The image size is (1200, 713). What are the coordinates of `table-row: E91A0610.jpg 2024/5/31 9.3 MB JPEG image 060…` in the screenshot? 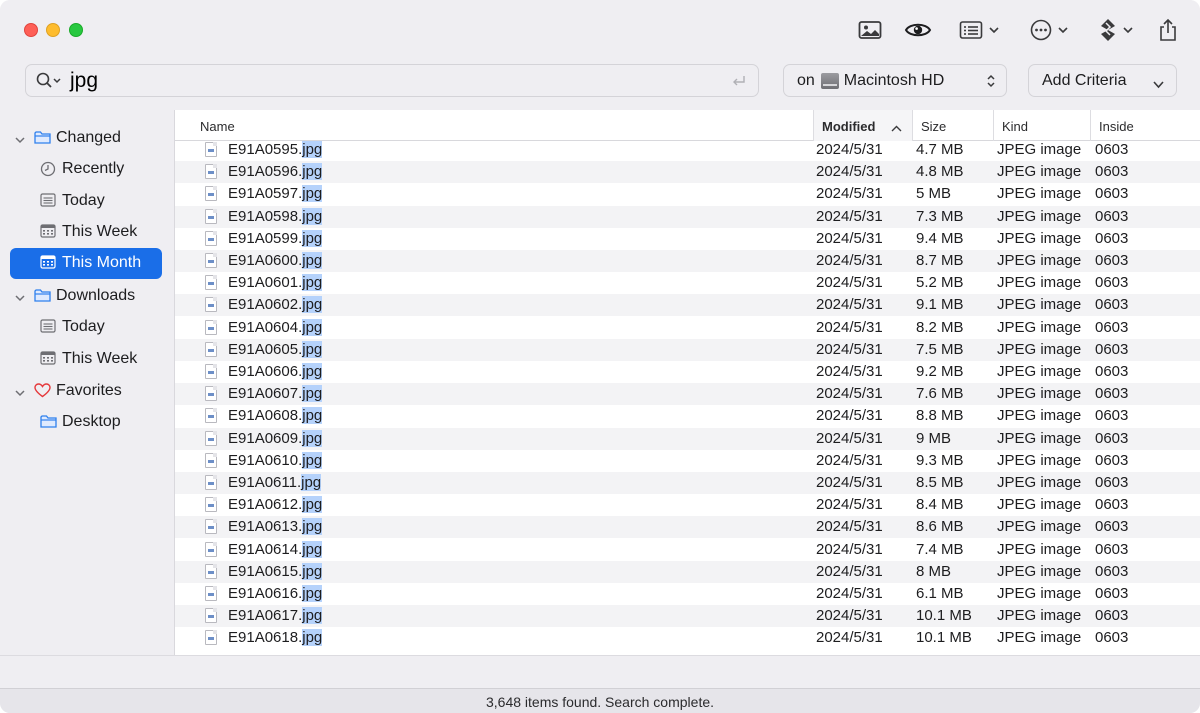 It's located at (687, 461).